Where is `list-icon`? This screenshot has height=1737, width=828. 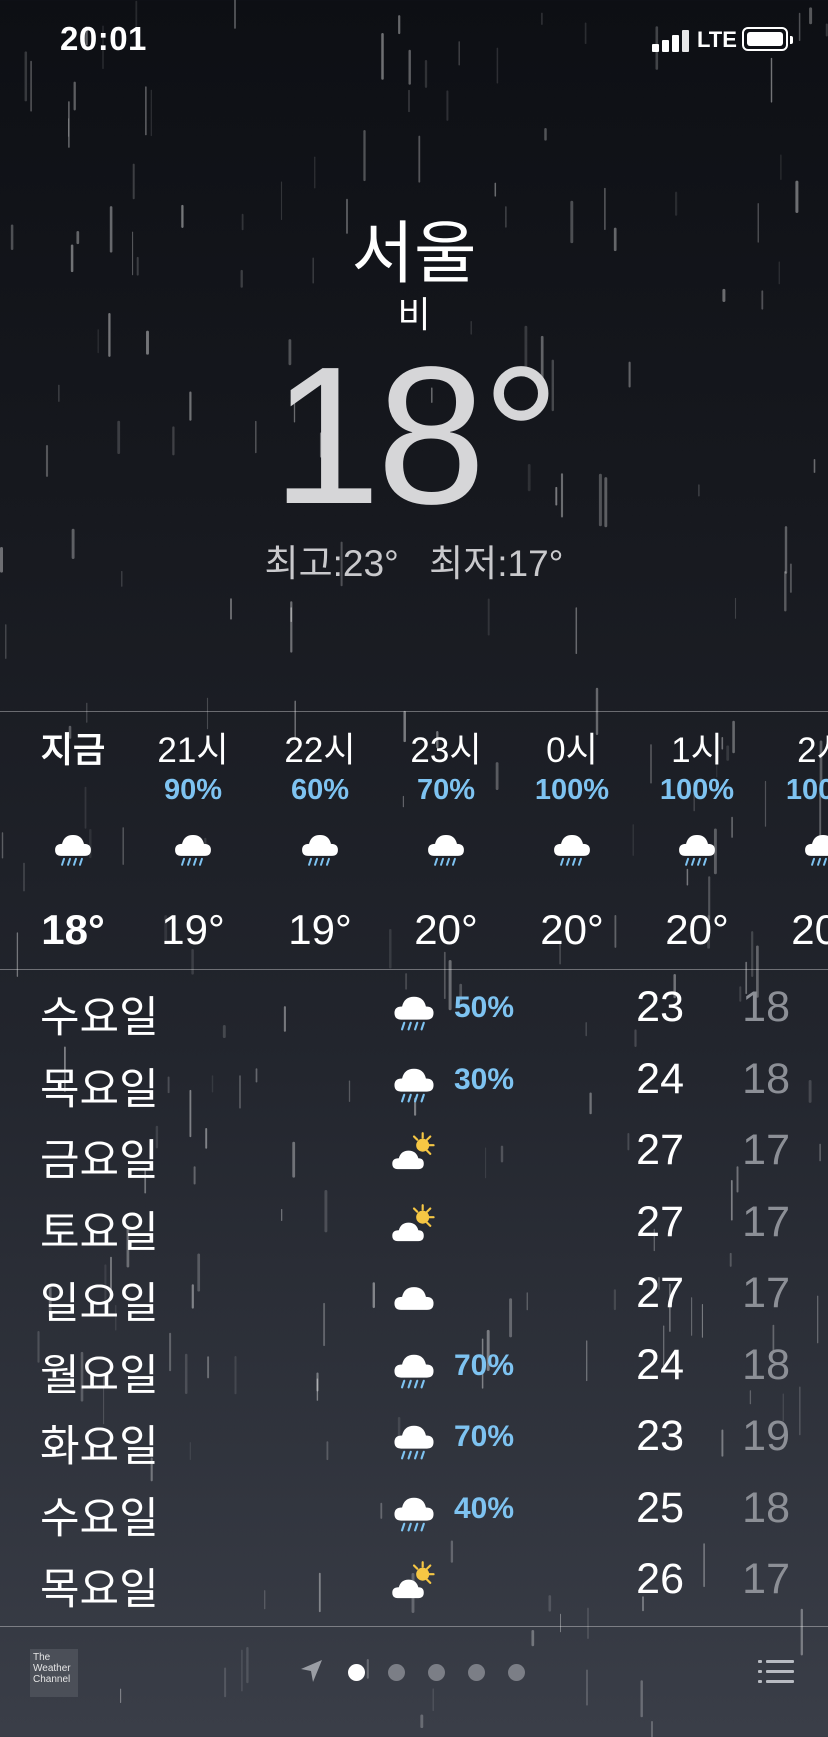
list-icon is located at coordinates (776, 1672).